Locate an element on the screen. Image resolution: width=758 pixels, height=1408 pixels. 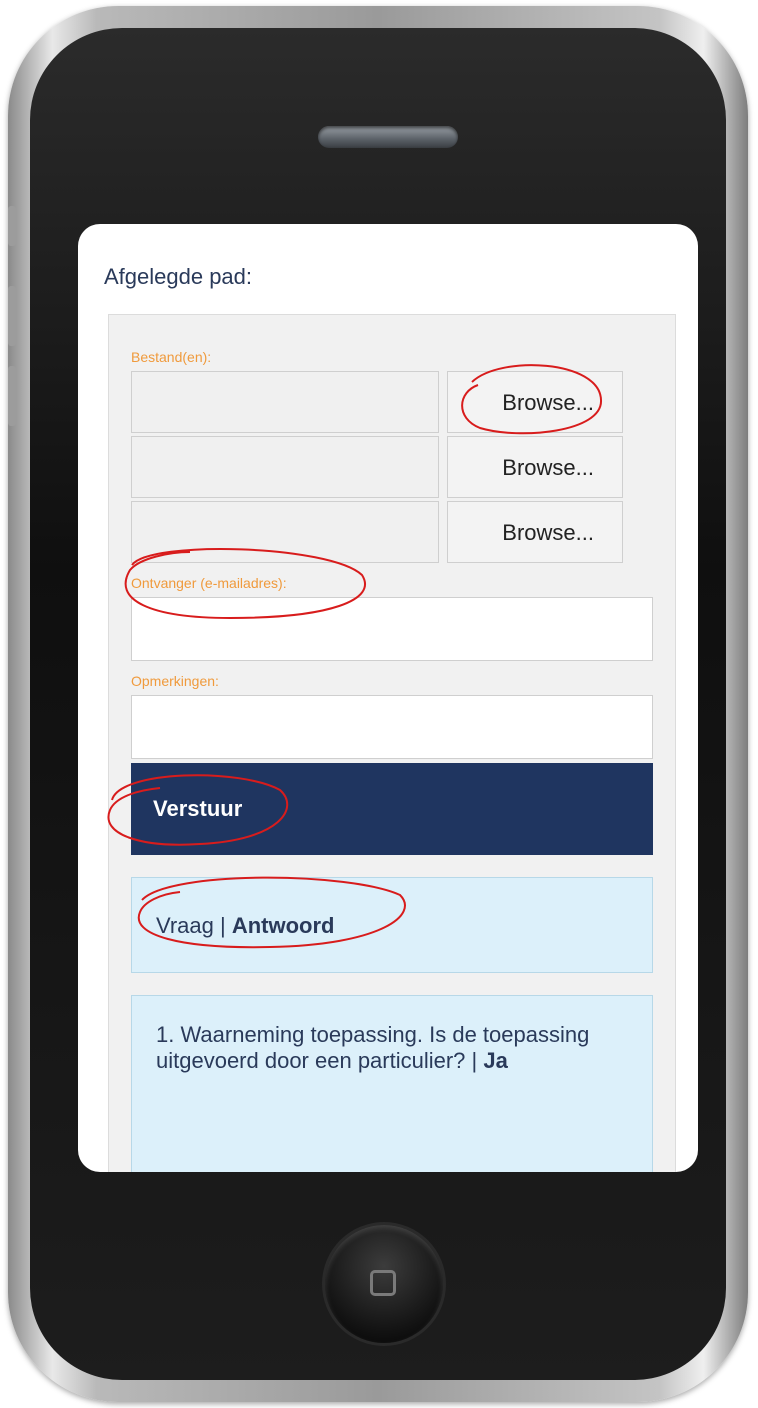
home-button is located at coordinates (384, 1284).